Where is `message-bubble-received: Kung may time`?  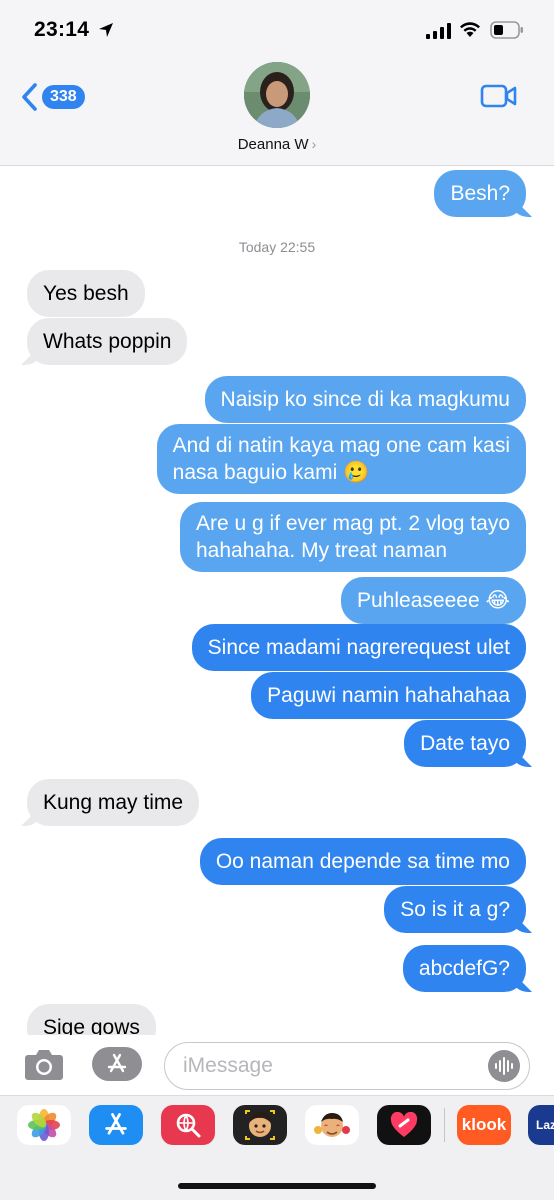
message-bubble-received: Kung may time is located at coordinates (113, 802).